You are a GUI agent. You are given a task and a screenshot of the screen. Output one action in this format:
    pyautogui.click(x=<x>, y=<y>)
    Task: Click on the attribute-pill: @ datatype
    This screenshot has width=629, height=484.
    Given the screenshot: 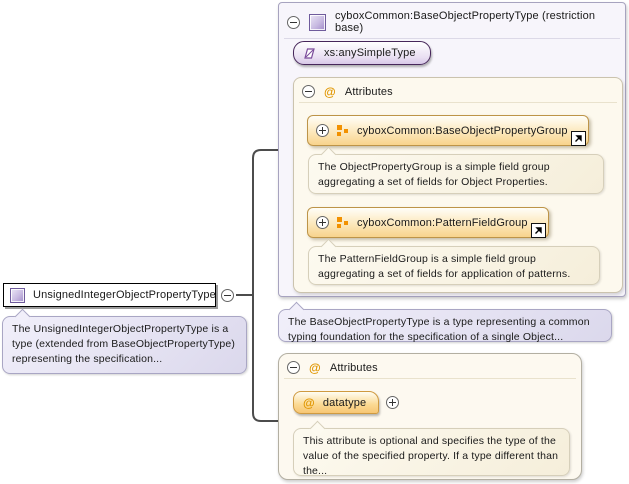 What is the action you would take?
    pyautogui.click(x=336, y=402)
    